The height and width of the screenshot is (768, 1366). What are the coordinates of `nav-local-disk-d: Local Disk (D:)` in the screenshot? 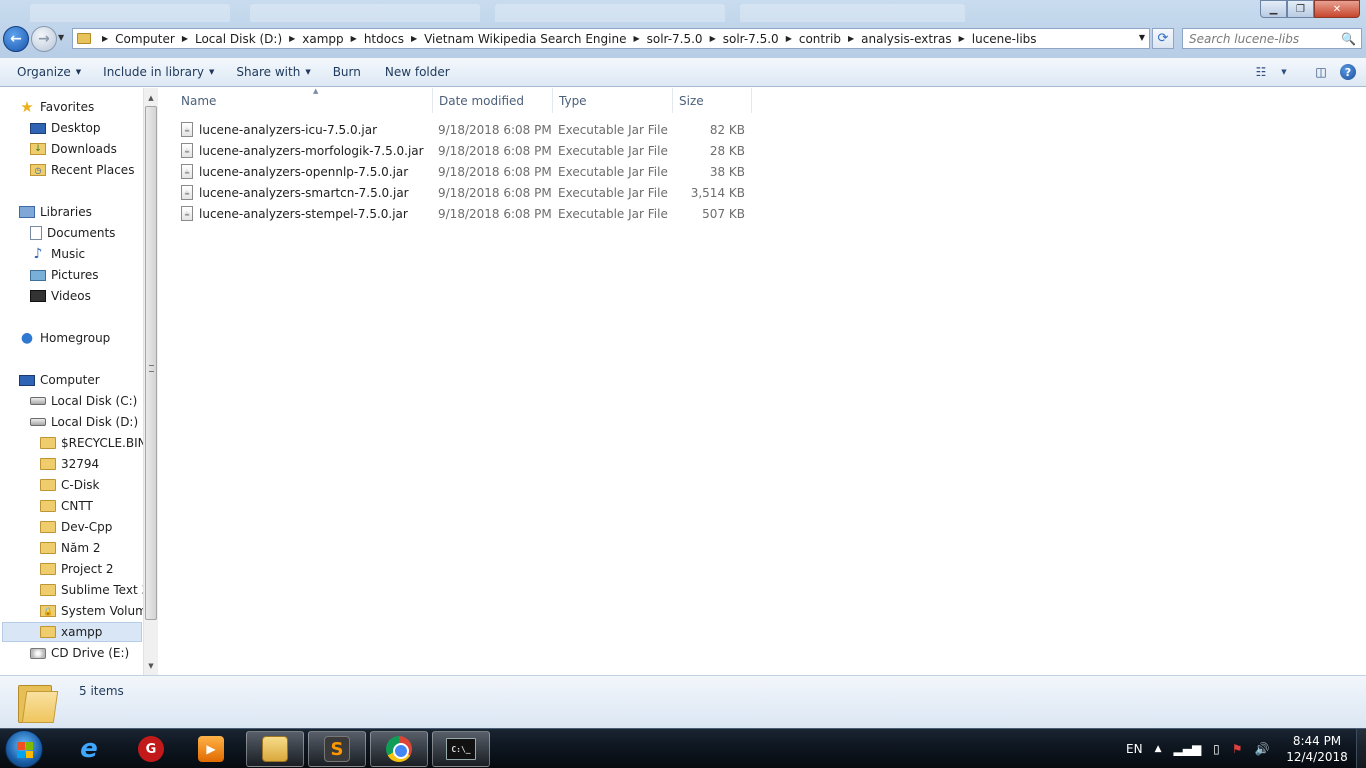 It's located at (84, 422).